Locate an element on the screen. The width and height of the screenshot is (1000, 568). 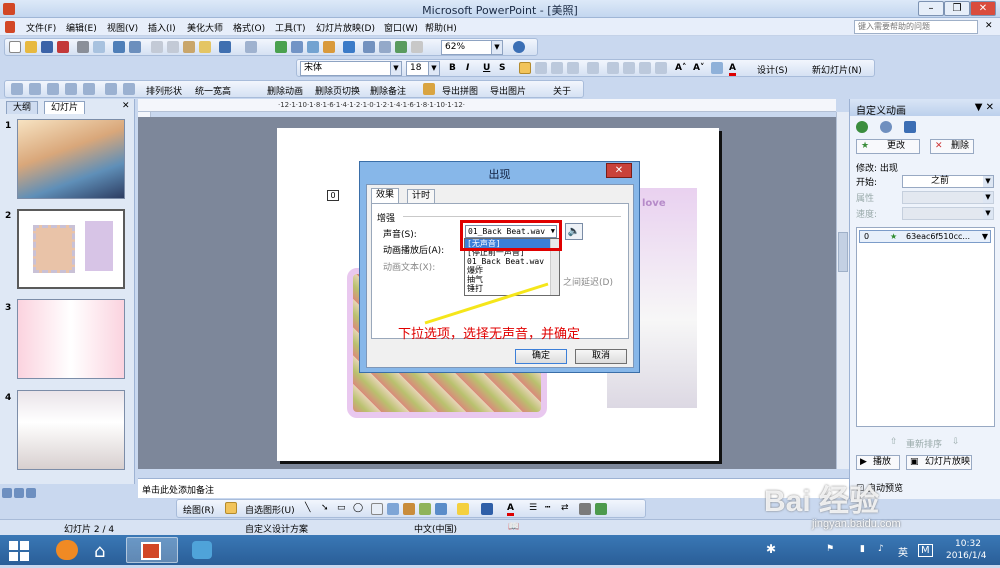
redo-icon is located at coordinates (251, 47).